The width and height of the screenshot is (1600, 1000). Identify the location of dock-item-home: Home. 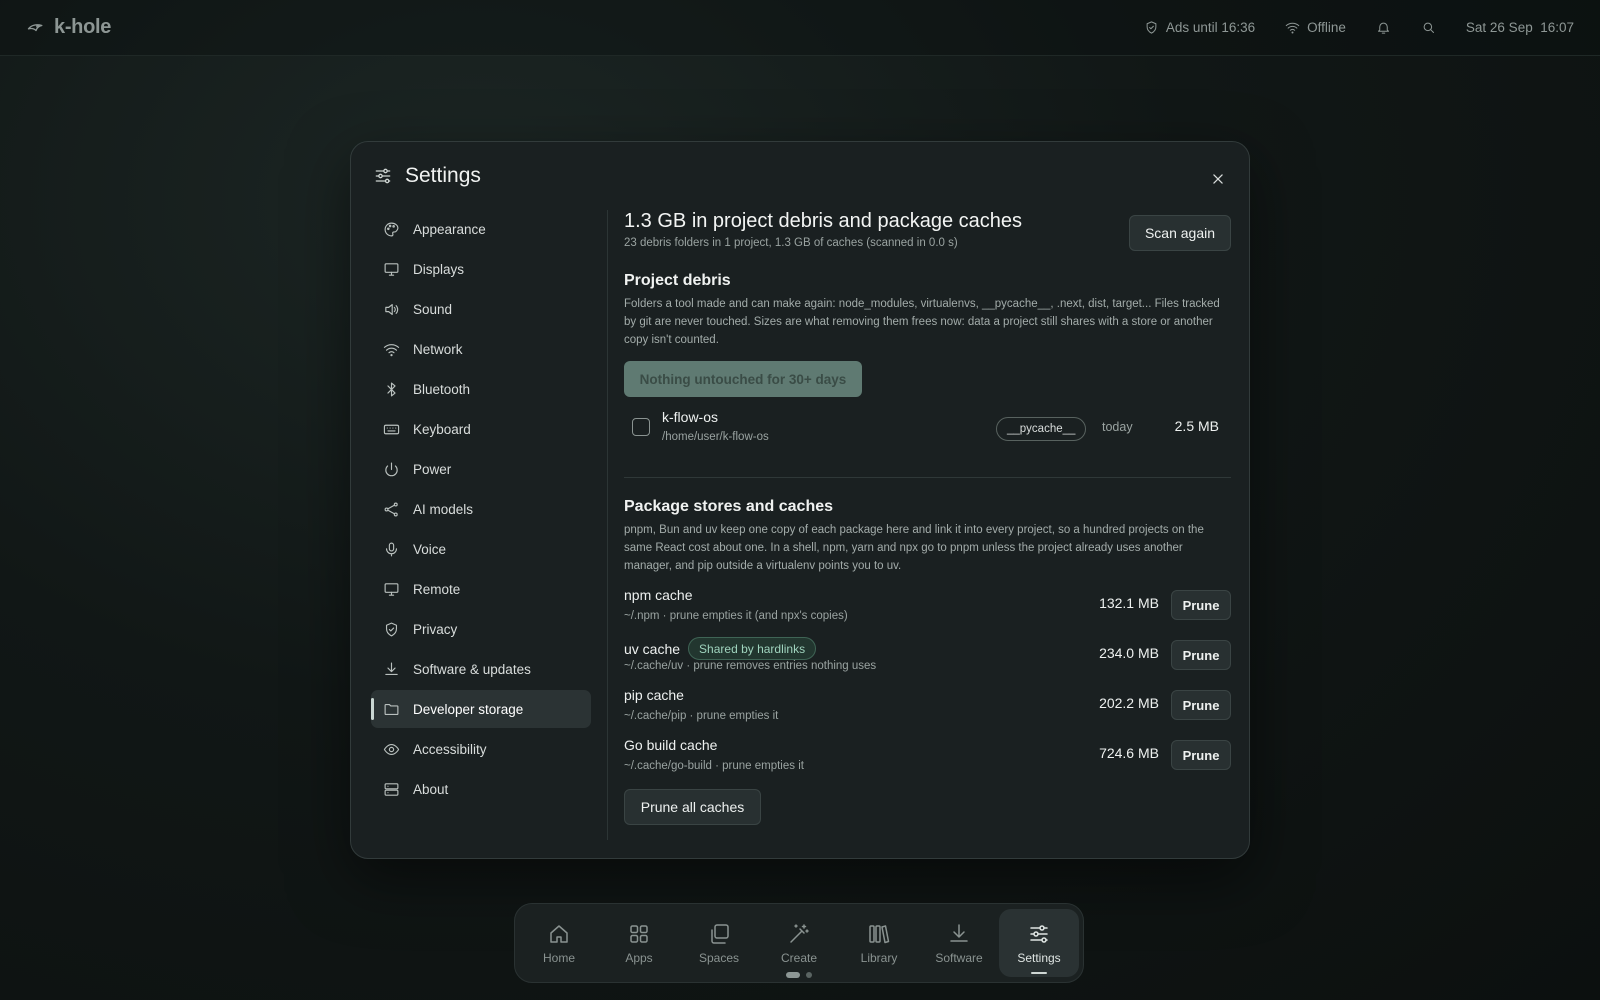
(559, 943).